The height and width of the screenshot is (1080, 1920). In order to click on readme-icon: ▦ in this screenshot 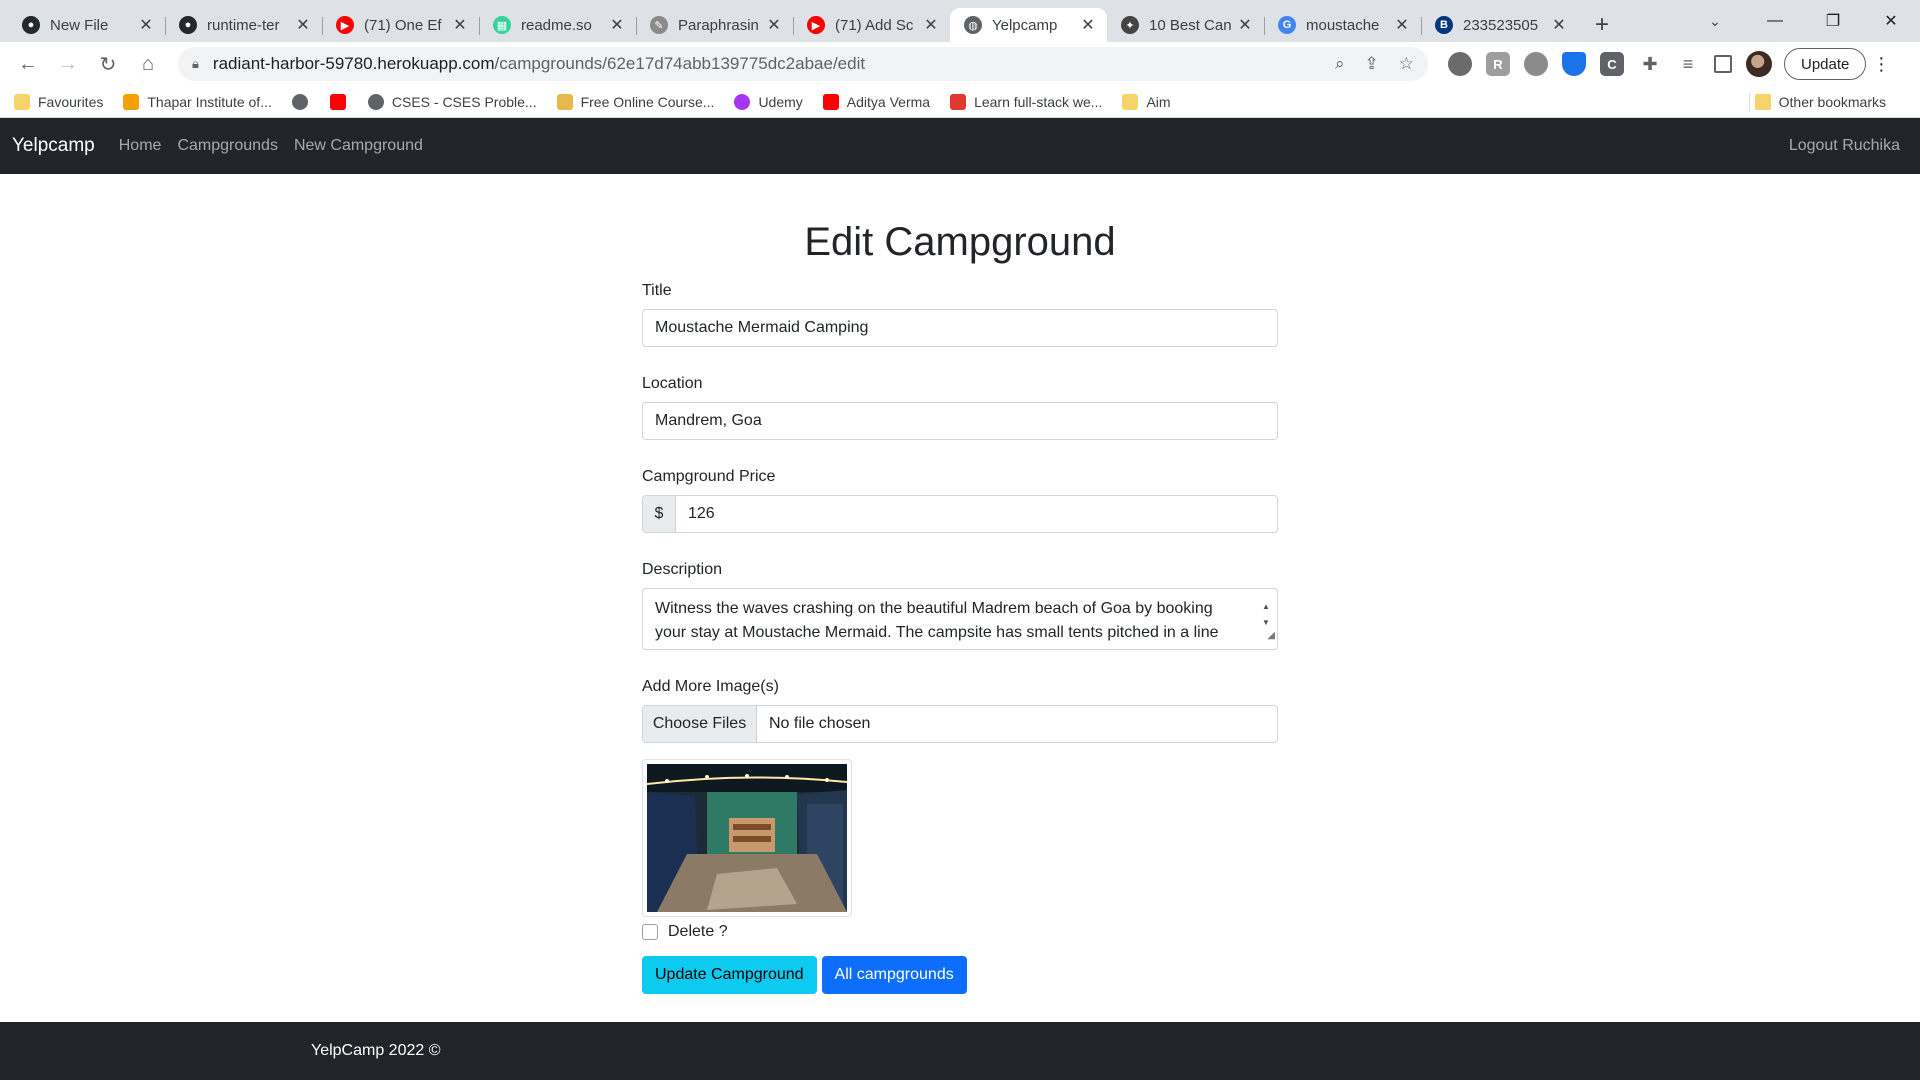, I will do `click(502, 25)`.